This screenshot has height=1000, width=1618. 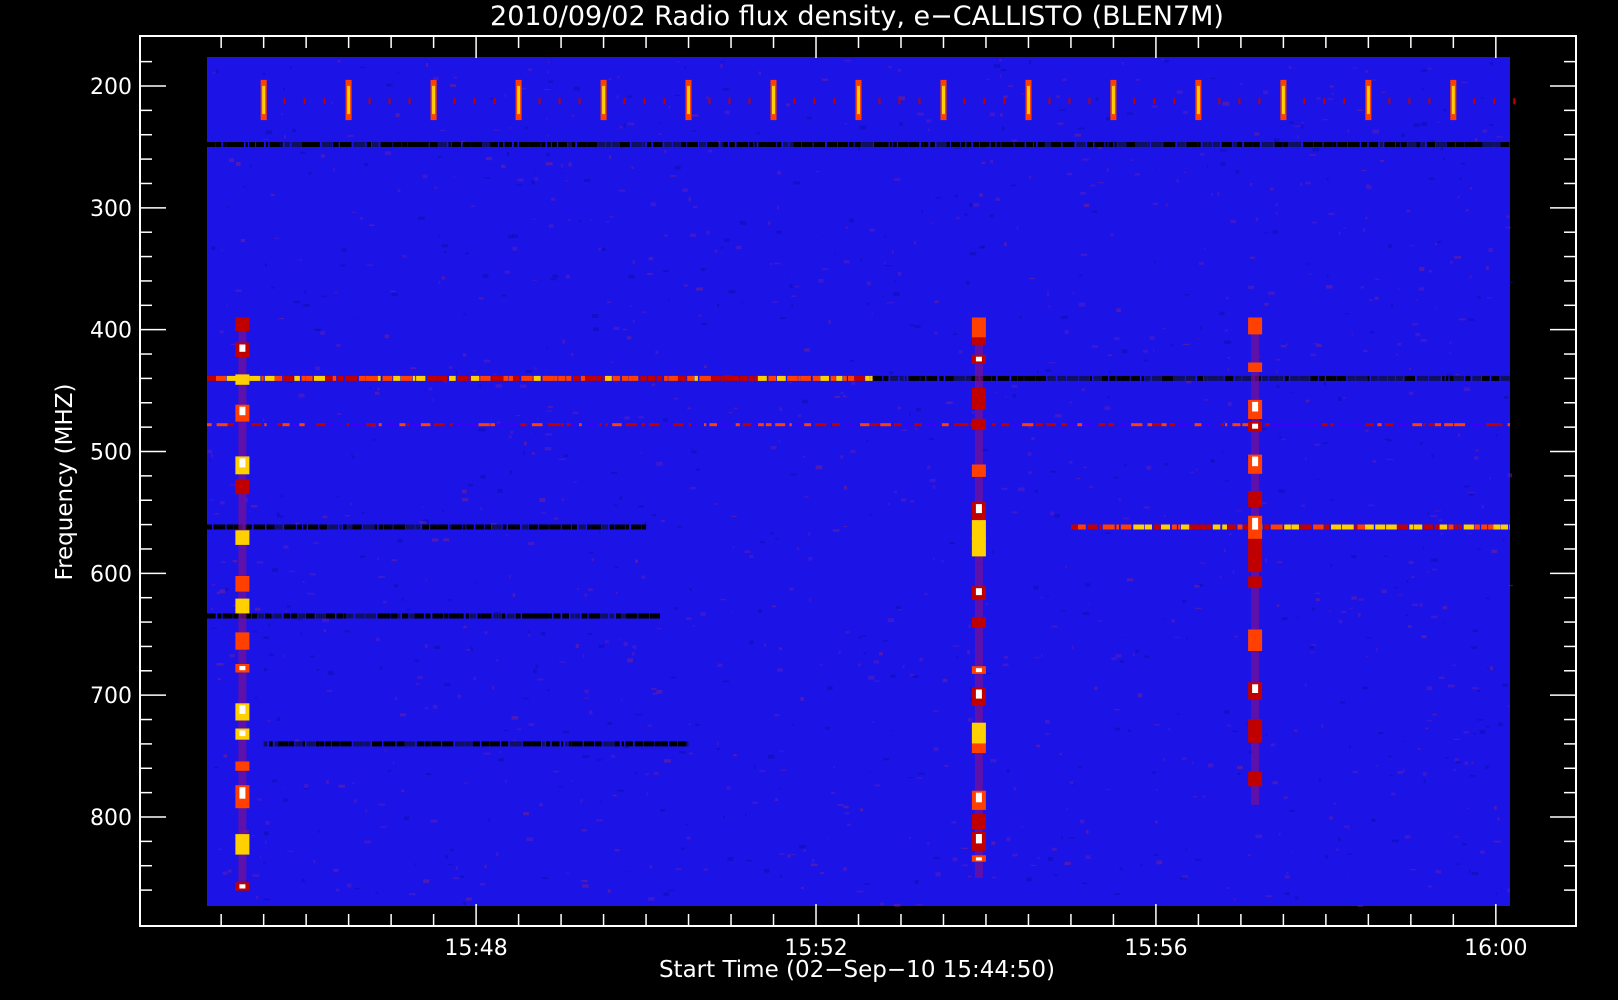 What do you see at coordinates (519, 100) in the screenshot?
I see `interference-core` at bounding box center [519, 100].